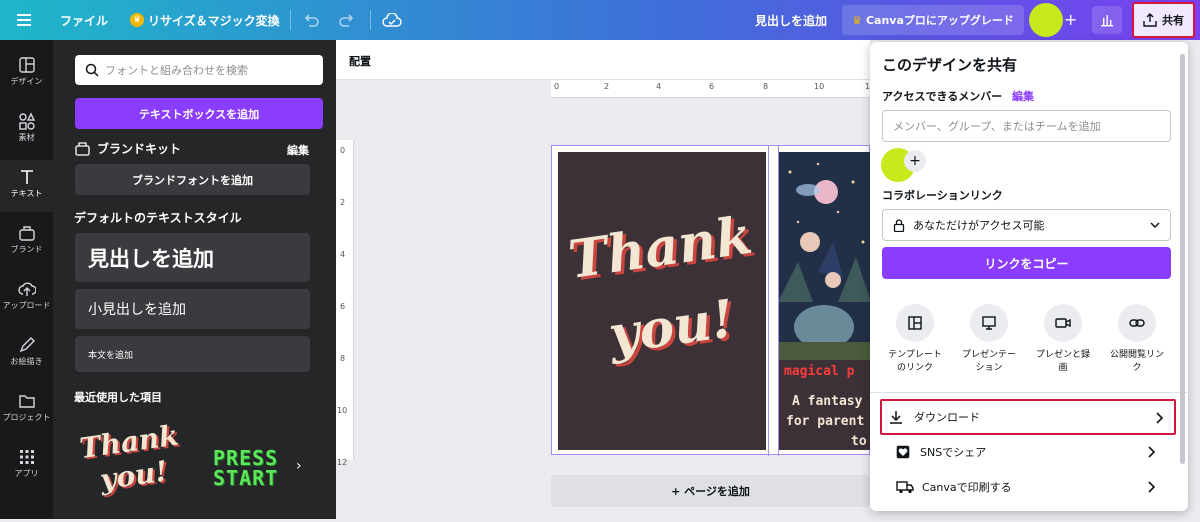  What do you see at coordinates (343, 254) in the screenshot?
I see `ruler-tick: 4` at bounding box center [343, 254].